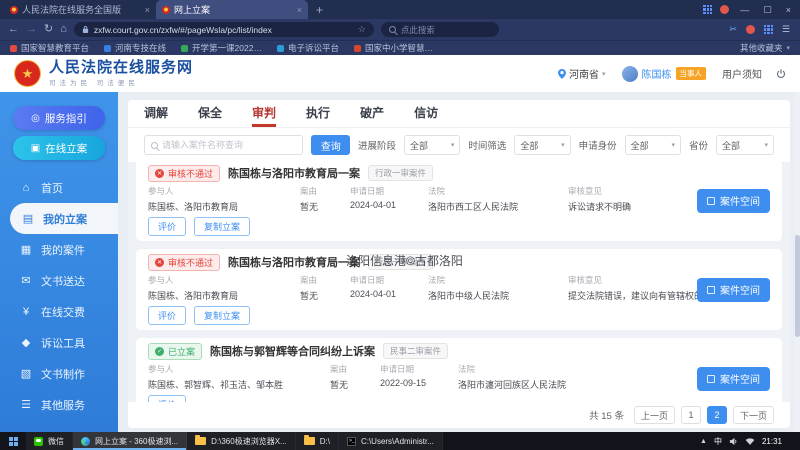 The width and height of the screenshot is (800, 450). What do you see at coordinates (229, 145) in the screenshot?
I see `case-search-input` at bounding box center [229, 145].